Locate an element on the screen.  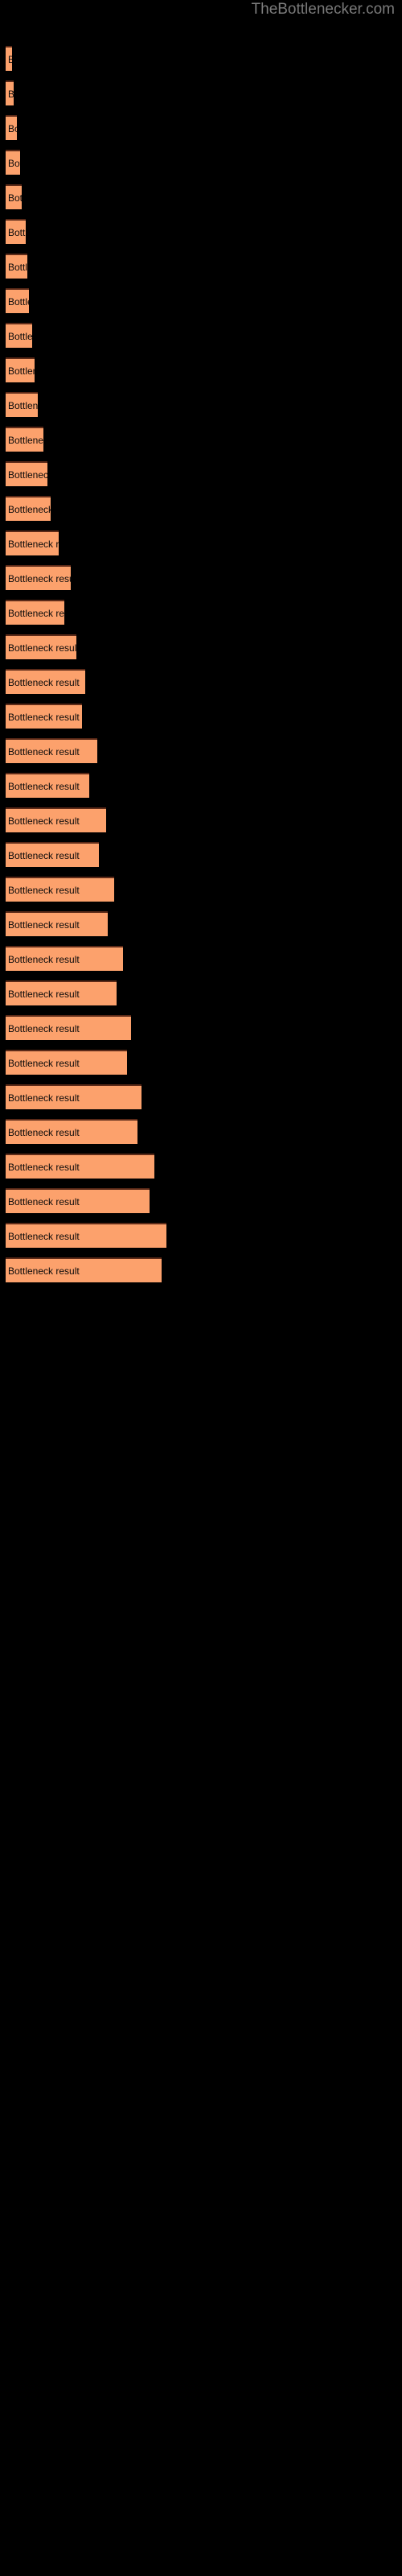
bar-label-9: Bottleneck result is located at coordinates (21, 371).